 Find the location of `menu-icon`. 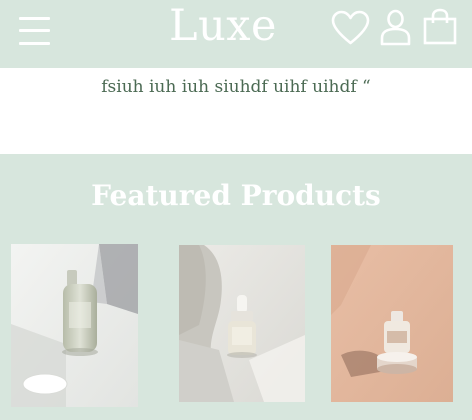

menu-icon is located at coordinates (34, 31).